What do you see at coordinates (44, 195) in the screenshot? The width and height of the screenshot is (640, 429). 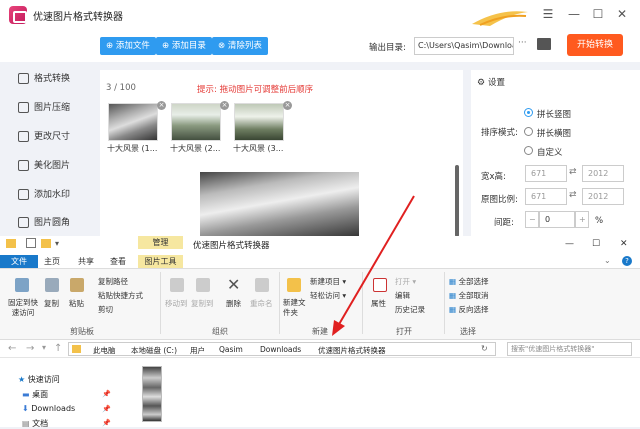 I see `sidebar-item-watermark: 添加水印` at bounding box center [44, 195].